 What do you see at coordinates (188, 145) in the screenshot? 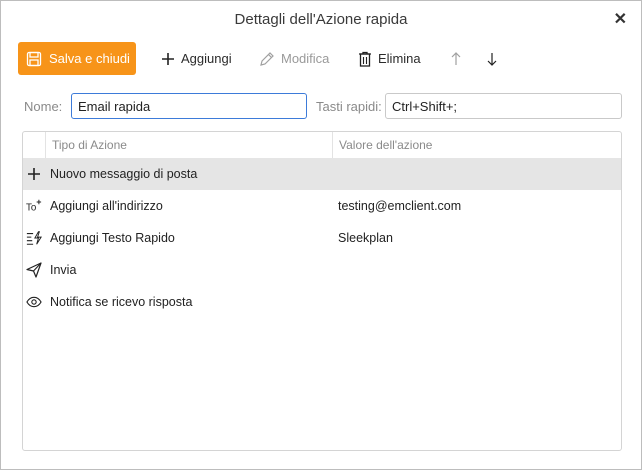
I see `column-header-action-type: Tipo di Azione` at bounding box center [188, 145].